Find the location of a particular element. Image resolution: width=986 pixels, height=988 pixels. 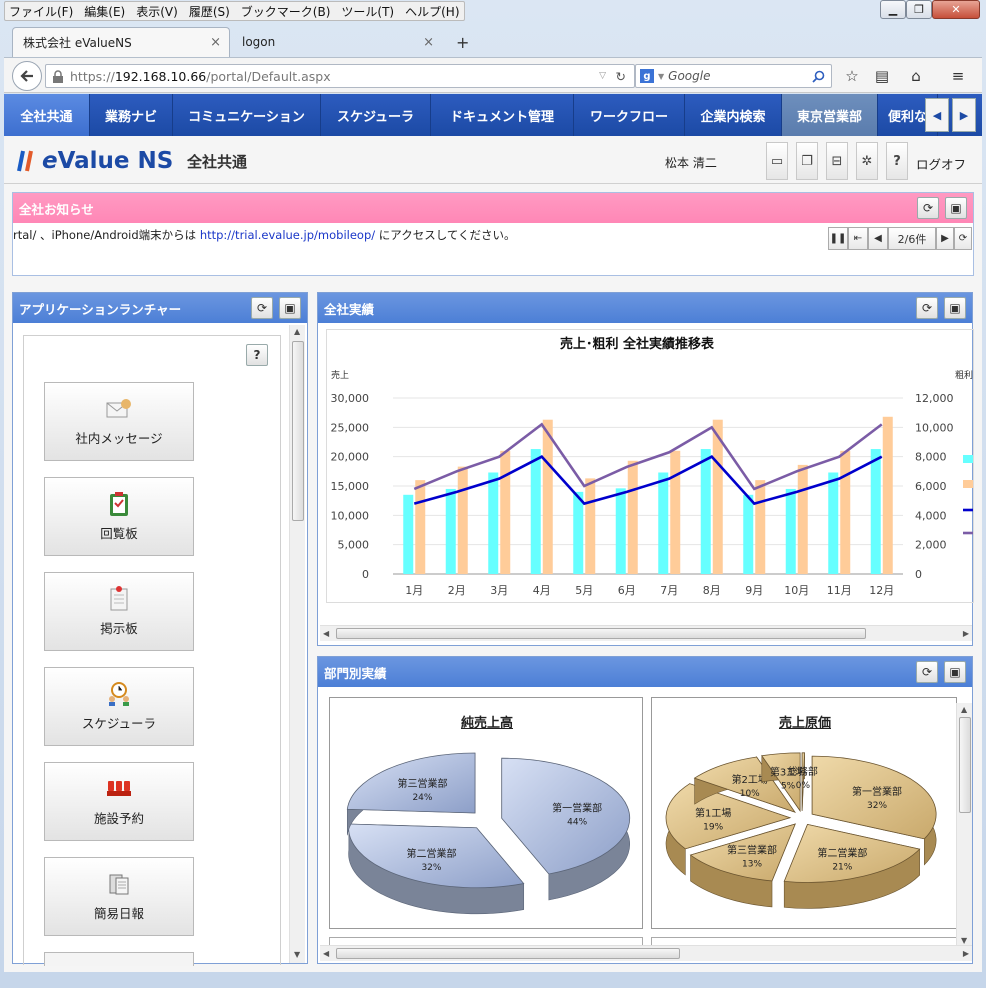

next-icon: ▶ is located at coordinates (945, 238).